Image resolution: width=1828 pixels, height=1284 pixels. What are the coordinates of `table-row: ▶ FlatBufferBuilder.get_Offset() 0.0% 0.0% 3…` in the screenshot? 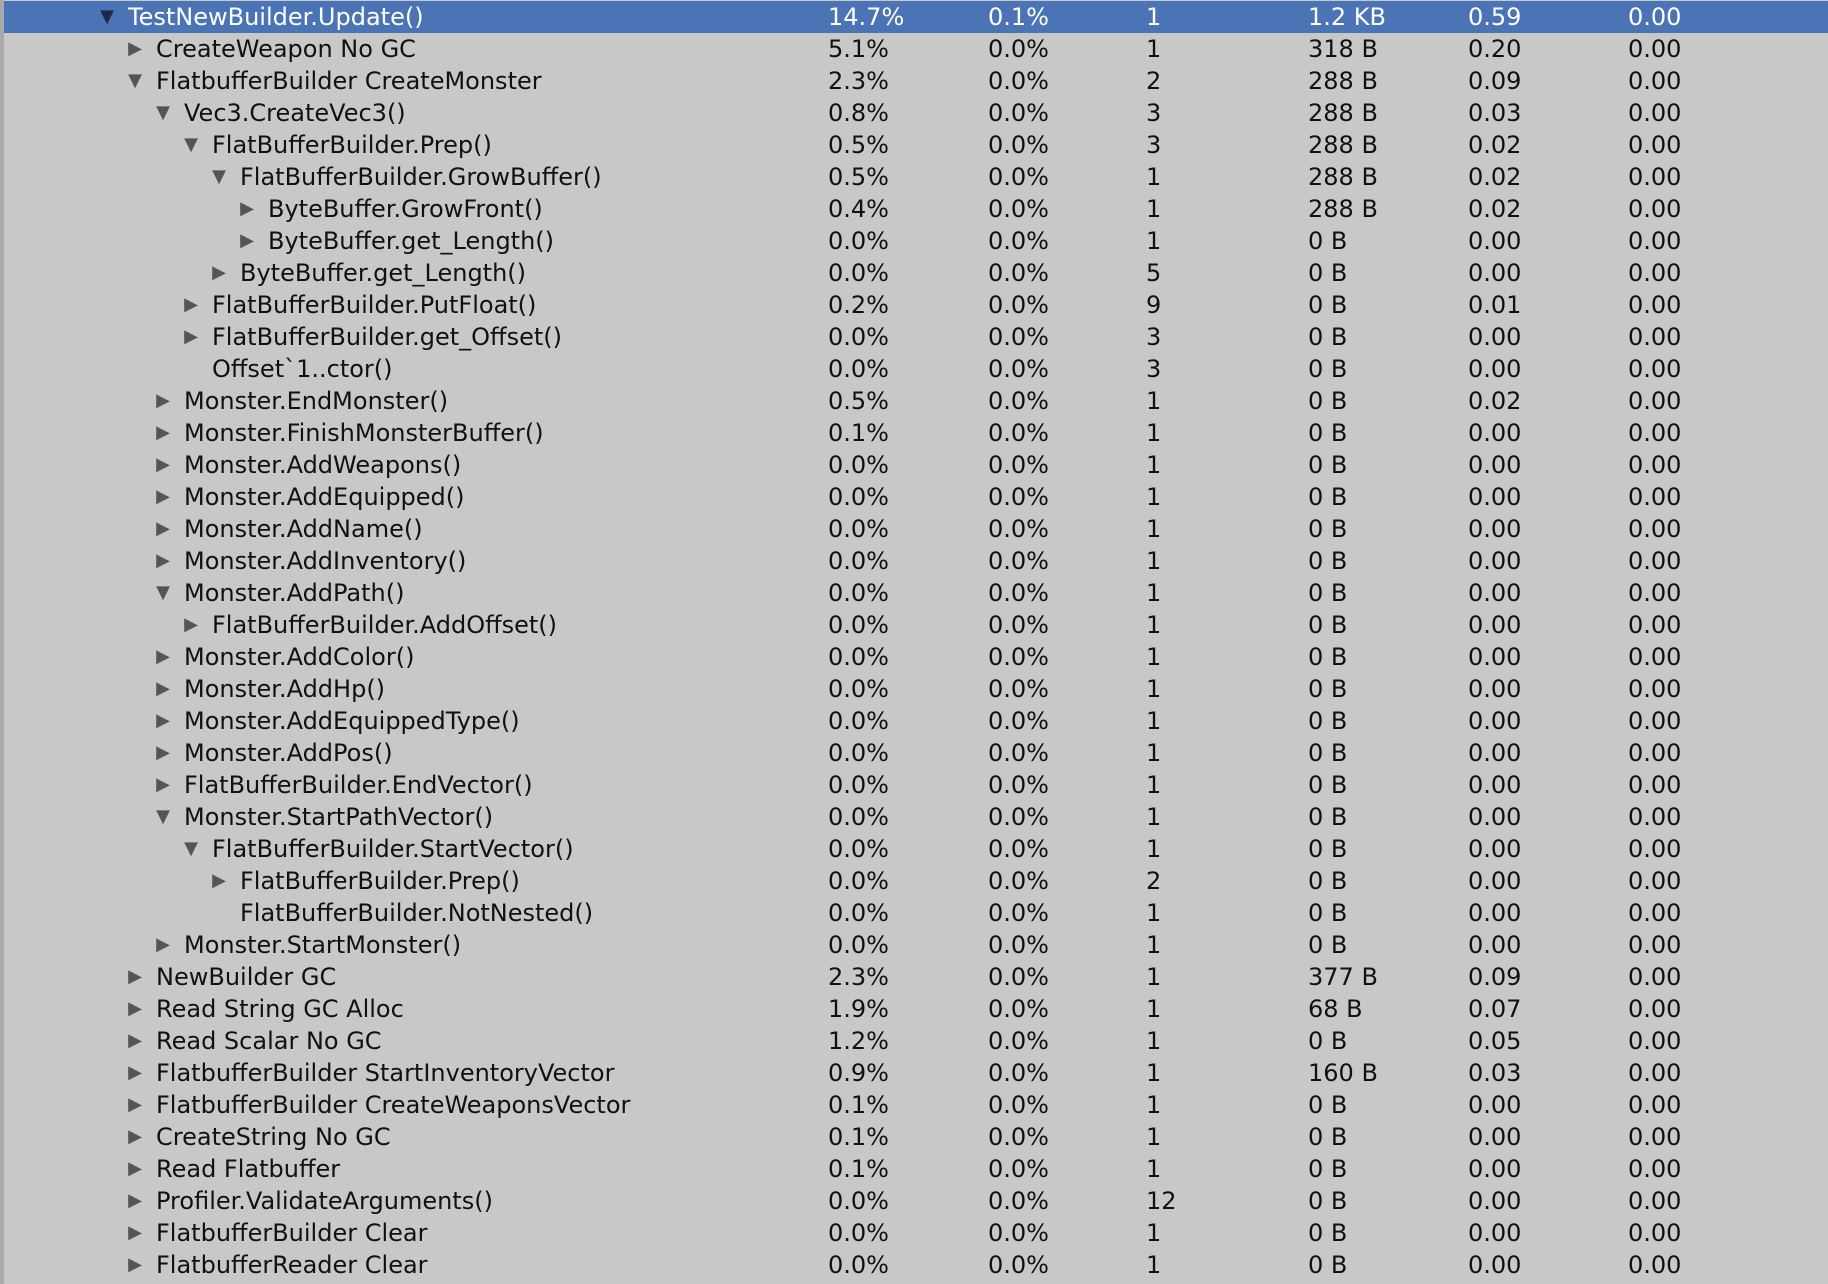 It's located at (916, 337).